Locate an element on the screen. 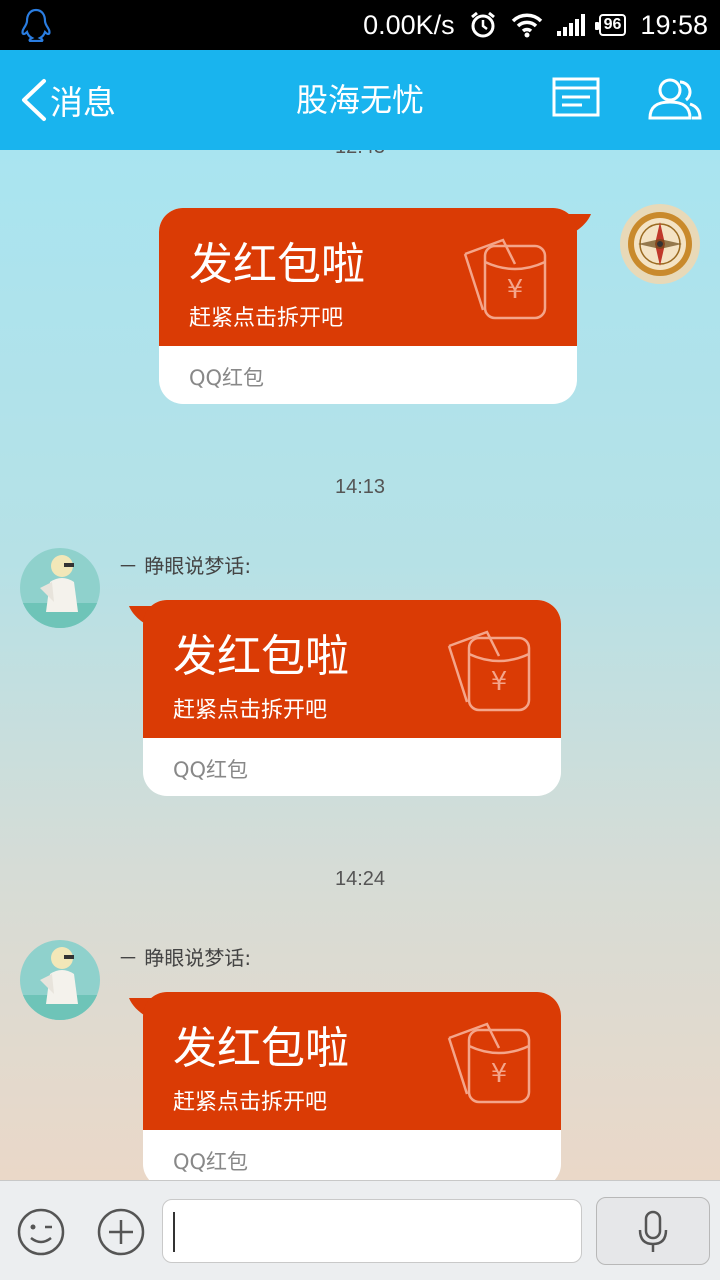 The width and height of the screenshot is (720, 1280). network-speed: 0.00K/s is located at coordinates (409, 24).